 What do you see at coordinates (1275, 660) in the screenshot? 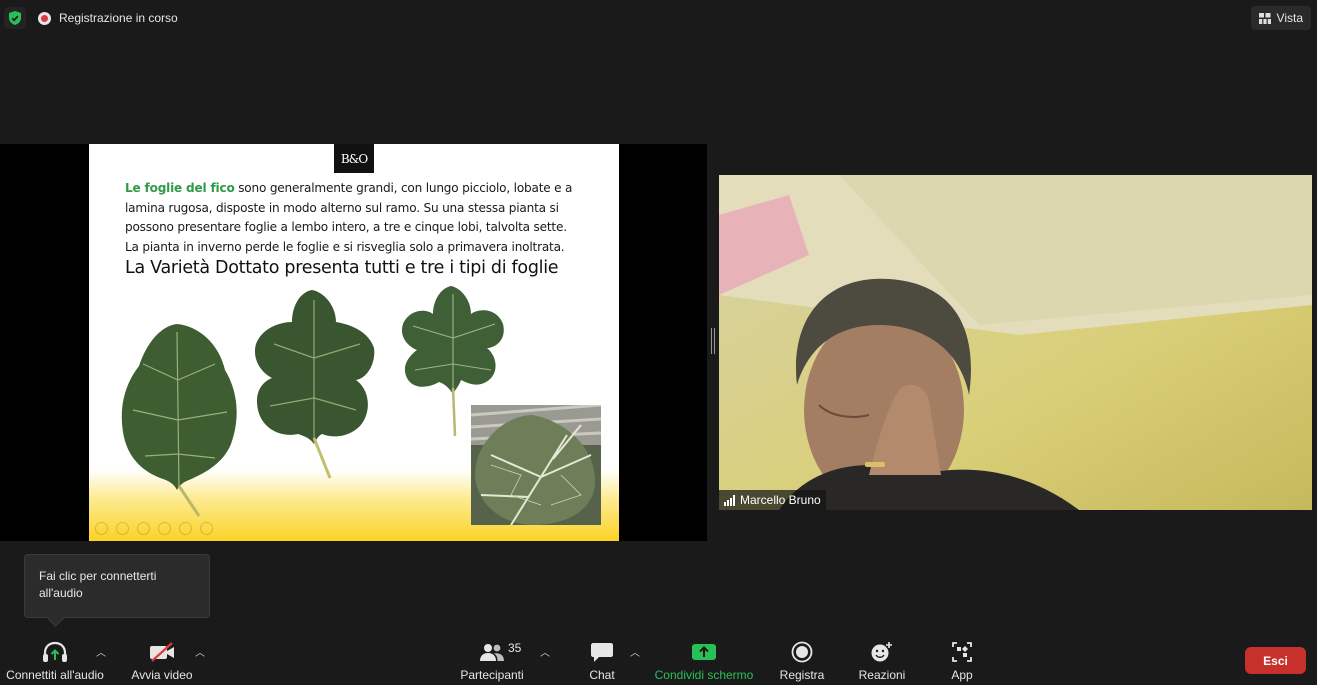
I see `leave-button: Esci` at bounding box center [1275, 660].